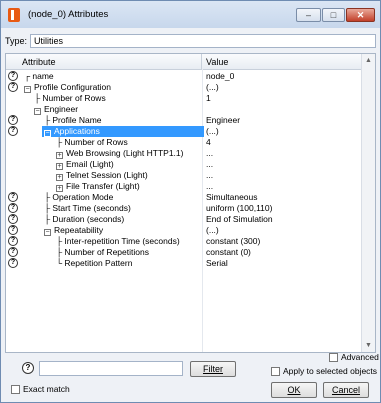 The image size is (381, 403). Describe the element at coordinates (228, 252) in the screenshot. I see `attribute-value: constant (0)` at that location.